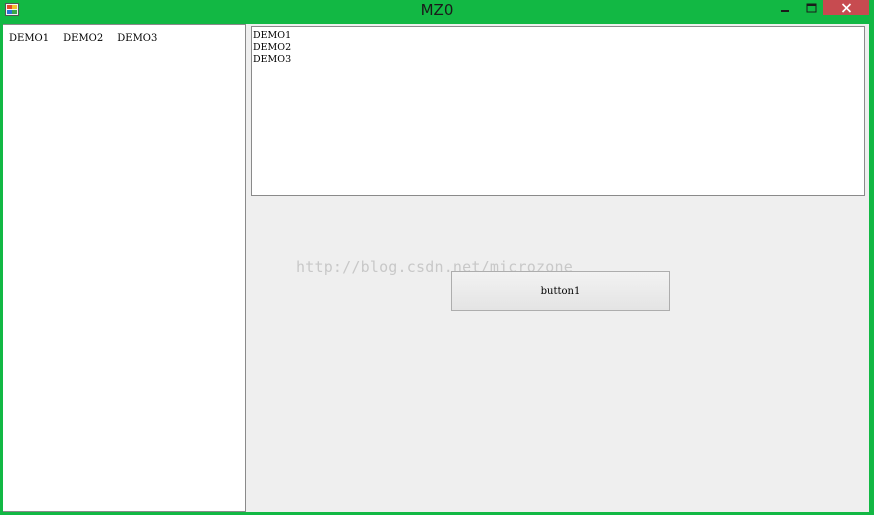 The image size is (874, 515). Describe the element at coordinates (272, 35) in the screenshot. I see `text-line: DEMO1` at that location.